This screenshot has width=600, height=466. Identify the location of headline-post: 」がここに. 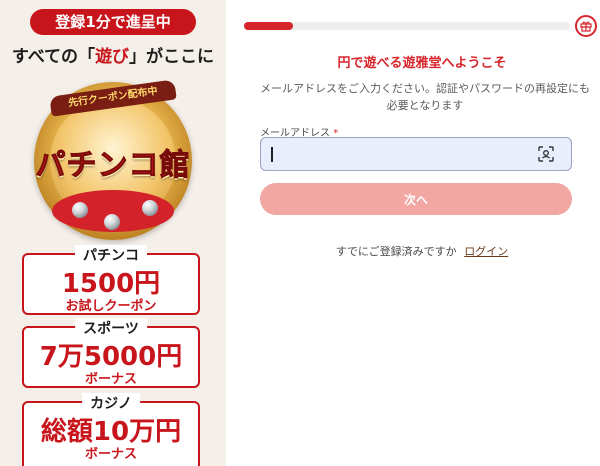
(172, 57).